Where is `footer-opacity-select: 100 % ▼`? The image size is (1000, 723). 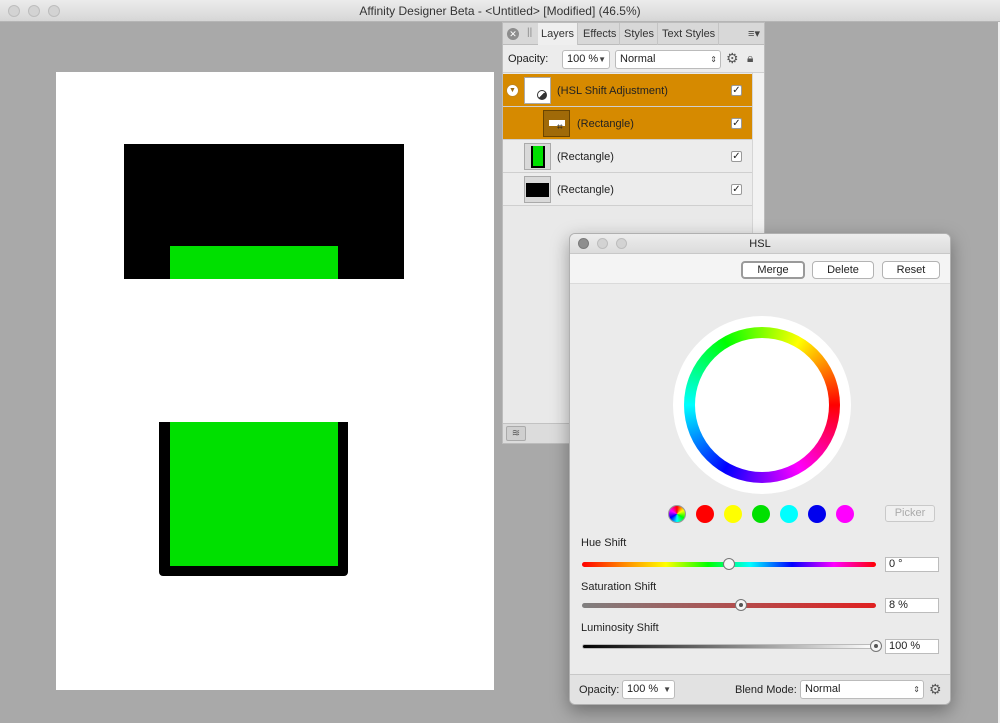 footer-opacity-select: 100 % ▼ is located at coordinates (648, 689).